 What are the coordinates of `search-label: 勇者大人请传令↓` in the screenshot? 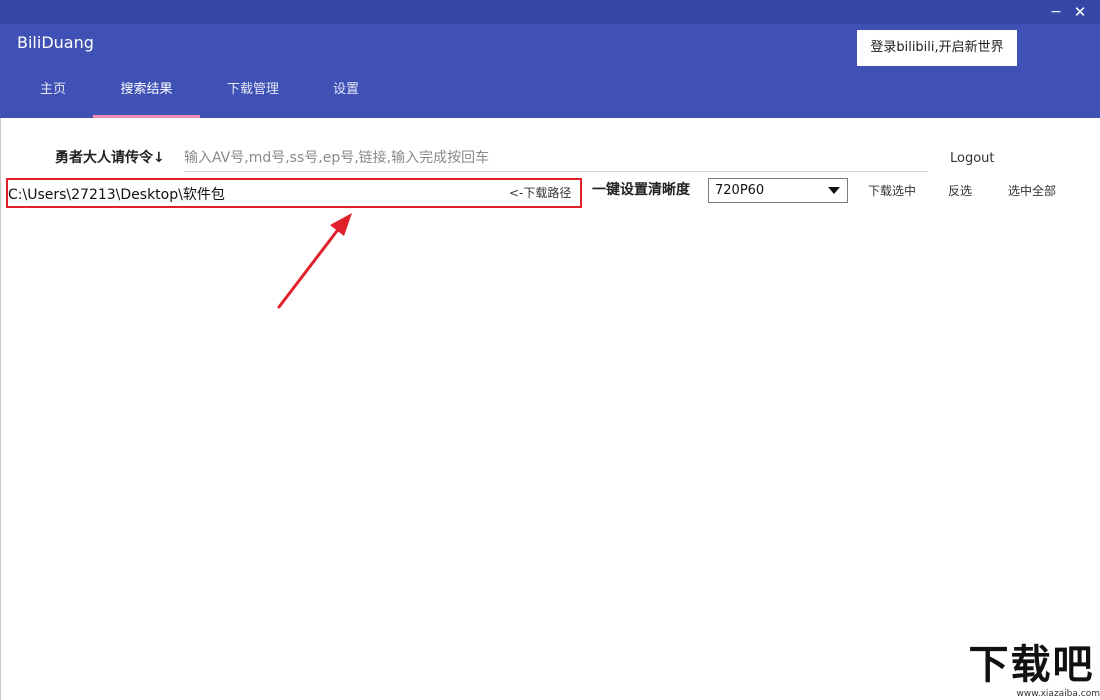 It's located at (110, 158).